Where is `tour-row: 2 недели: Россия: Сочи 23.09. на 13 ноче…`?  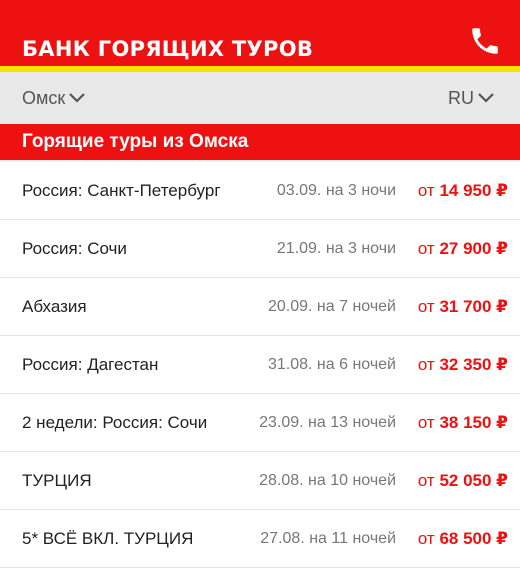
tour-row: 2 недели: Россия: Сочи 23.09. на 13 ноче… is located at coordinates (260, 423).